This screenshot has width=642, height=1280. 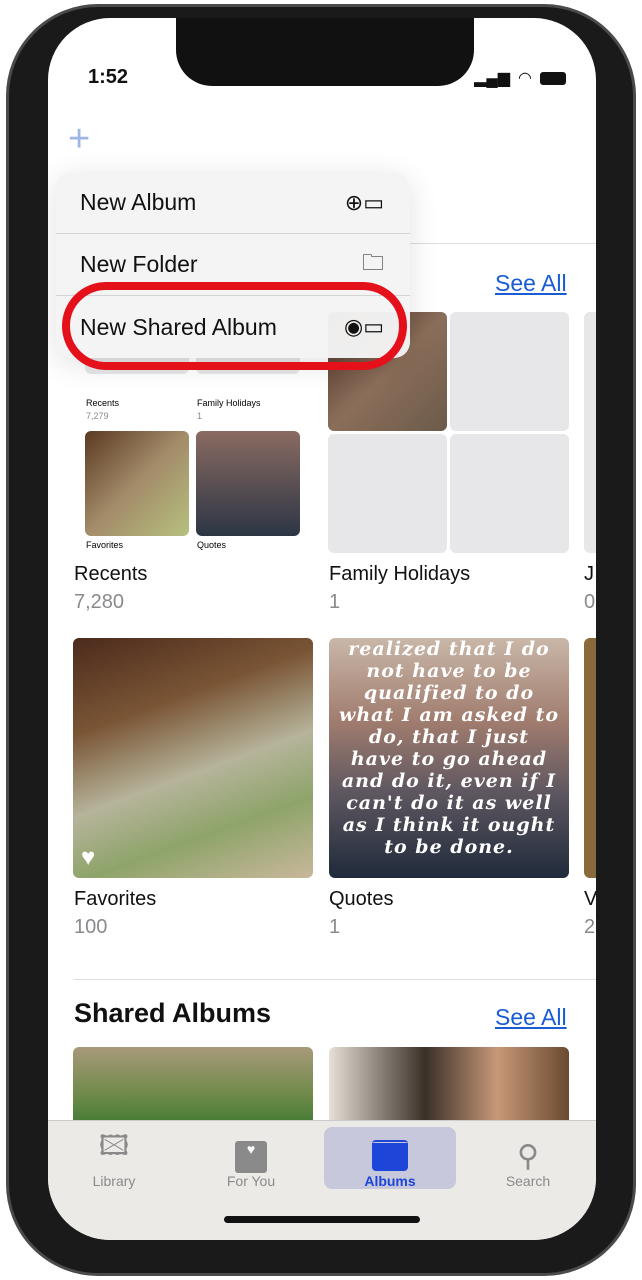 I want to click on album-thumb-v, so click(x=590, y=758).